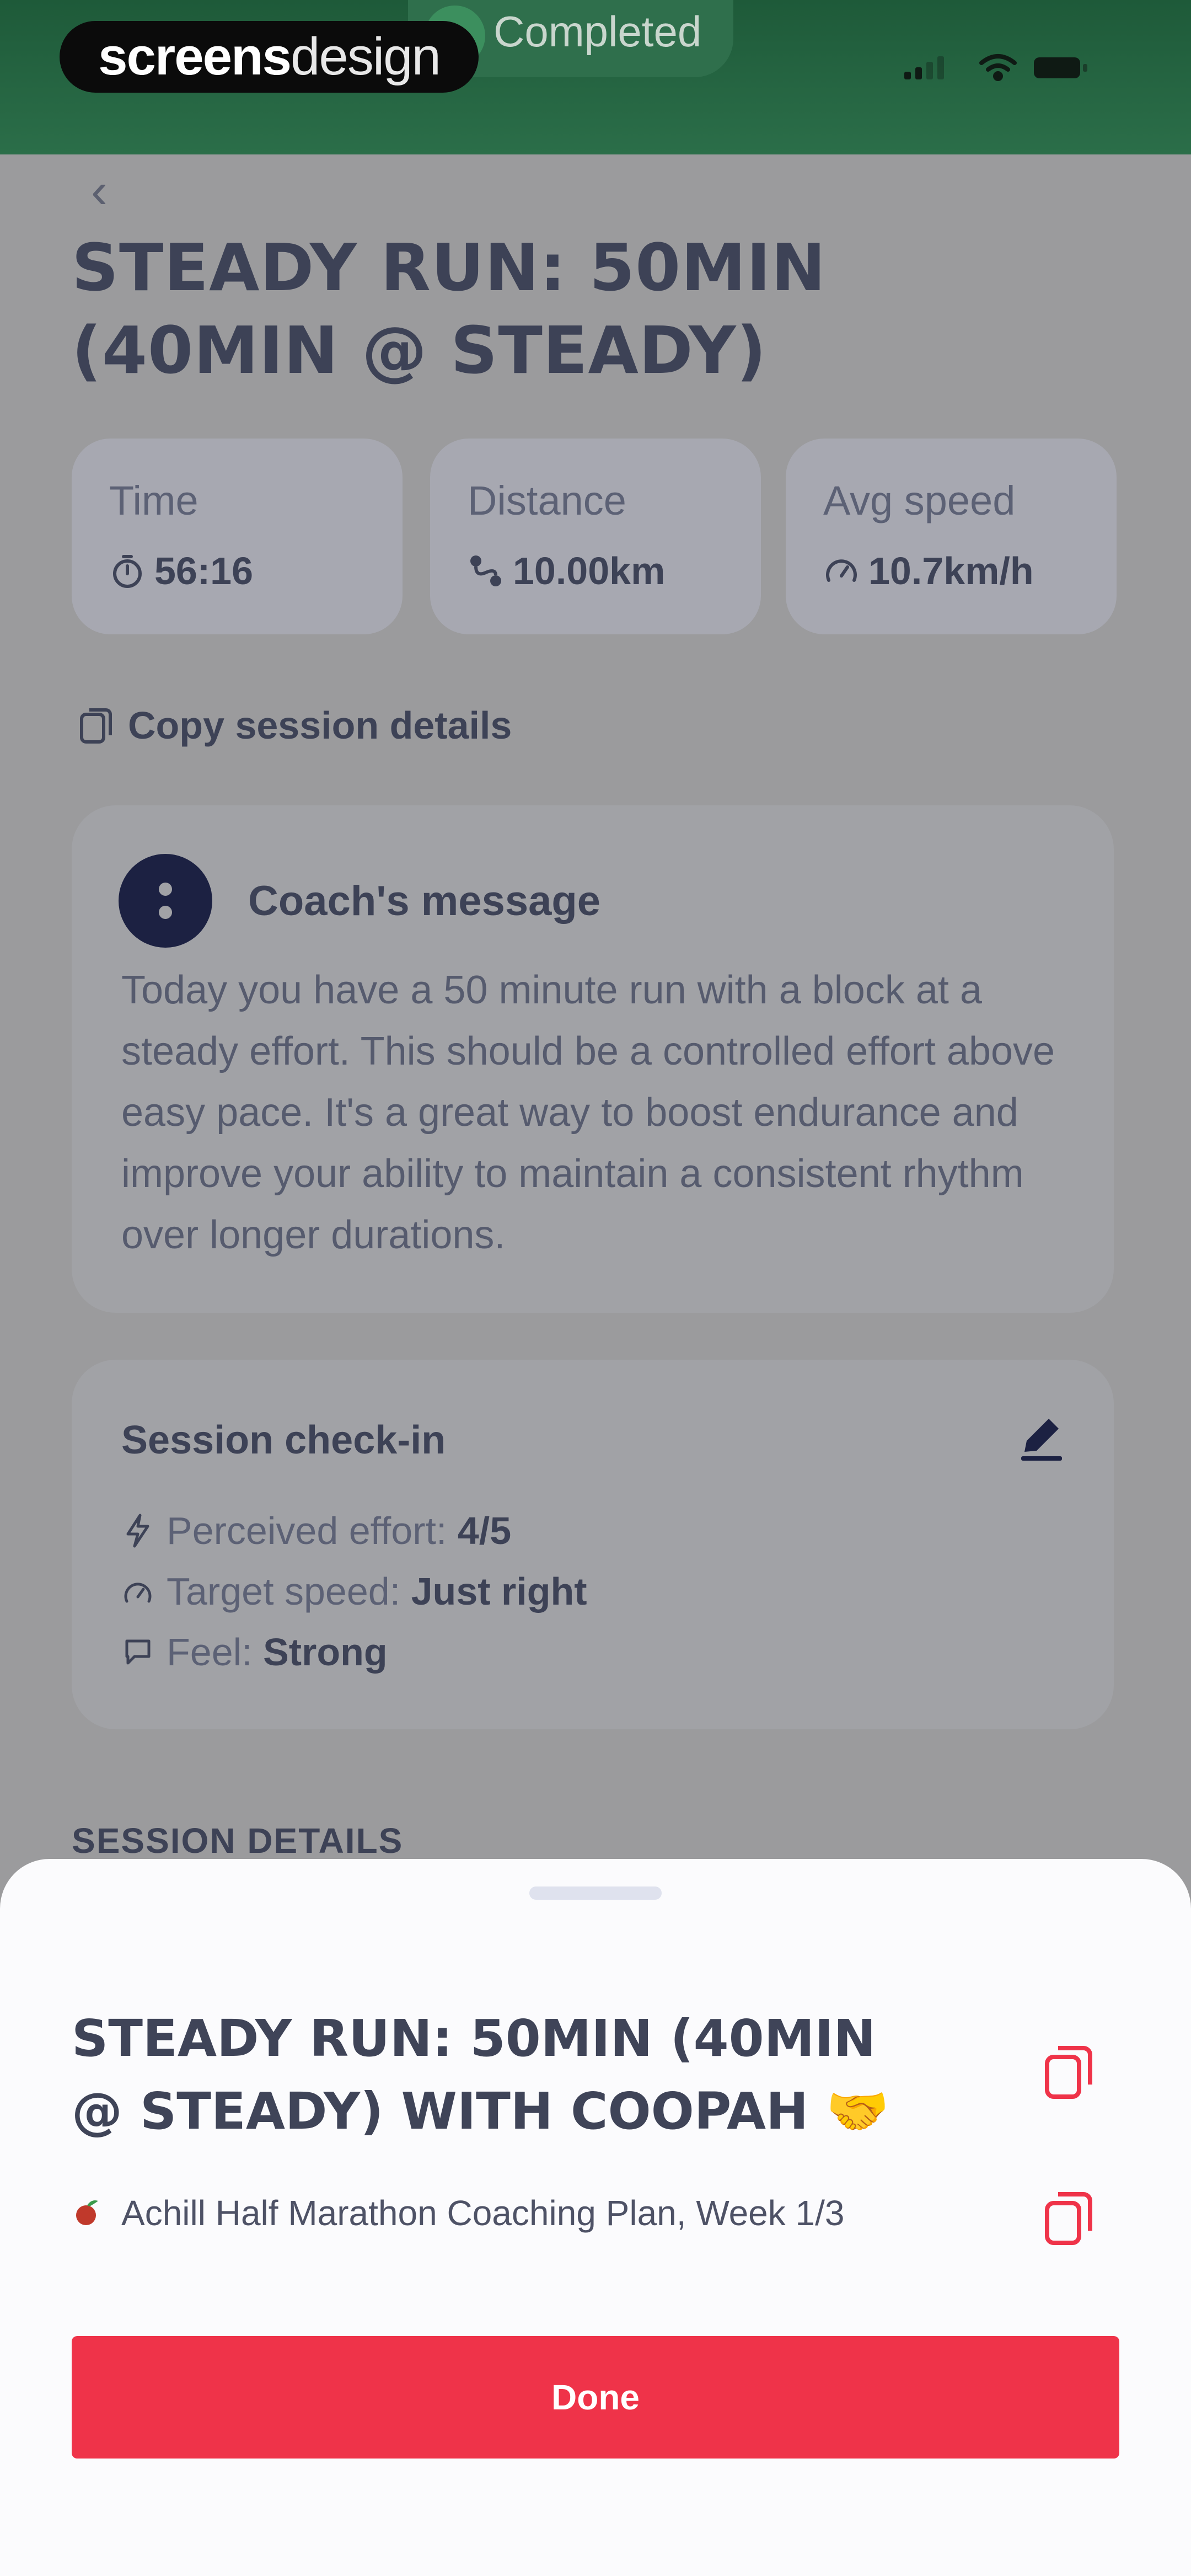 This screenshot has height=2576, width=1191. I want to click on checkin-label: Target speed:, so click(289, 1591).